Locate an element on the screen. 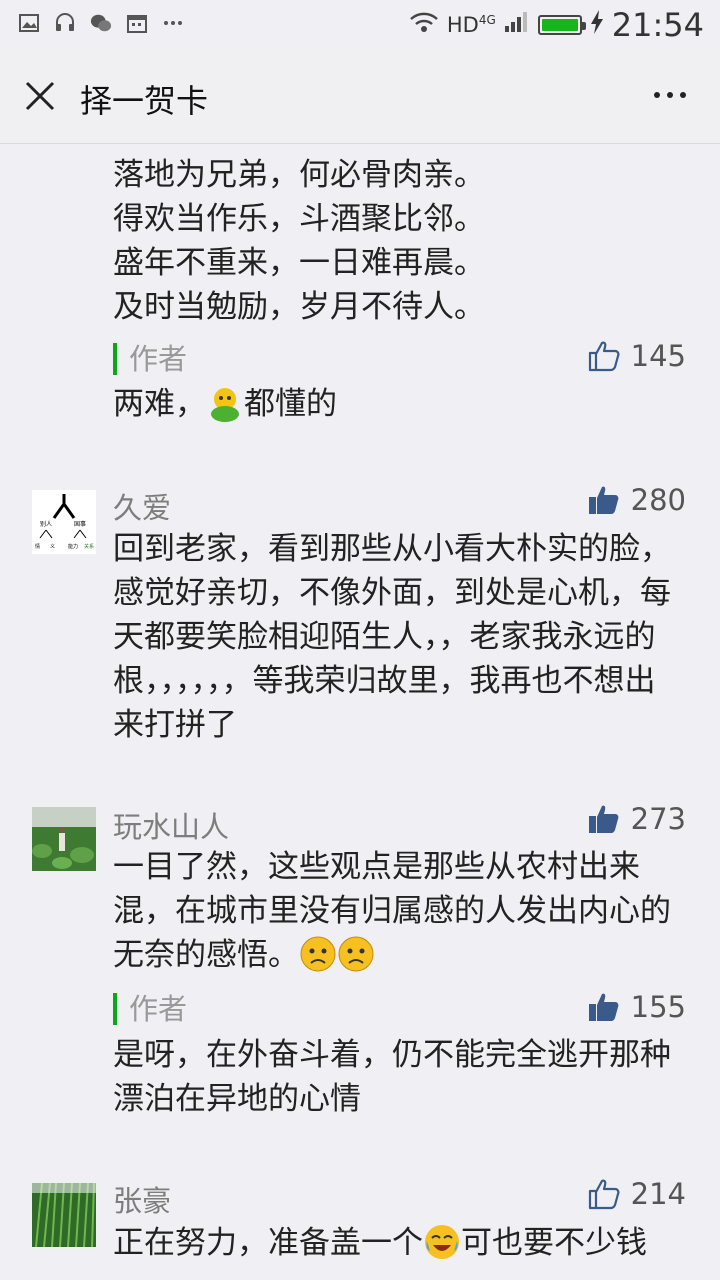 This screenshot has width=720, height=1280. avatar-label: 关系 is located at coordinates (89, 546).